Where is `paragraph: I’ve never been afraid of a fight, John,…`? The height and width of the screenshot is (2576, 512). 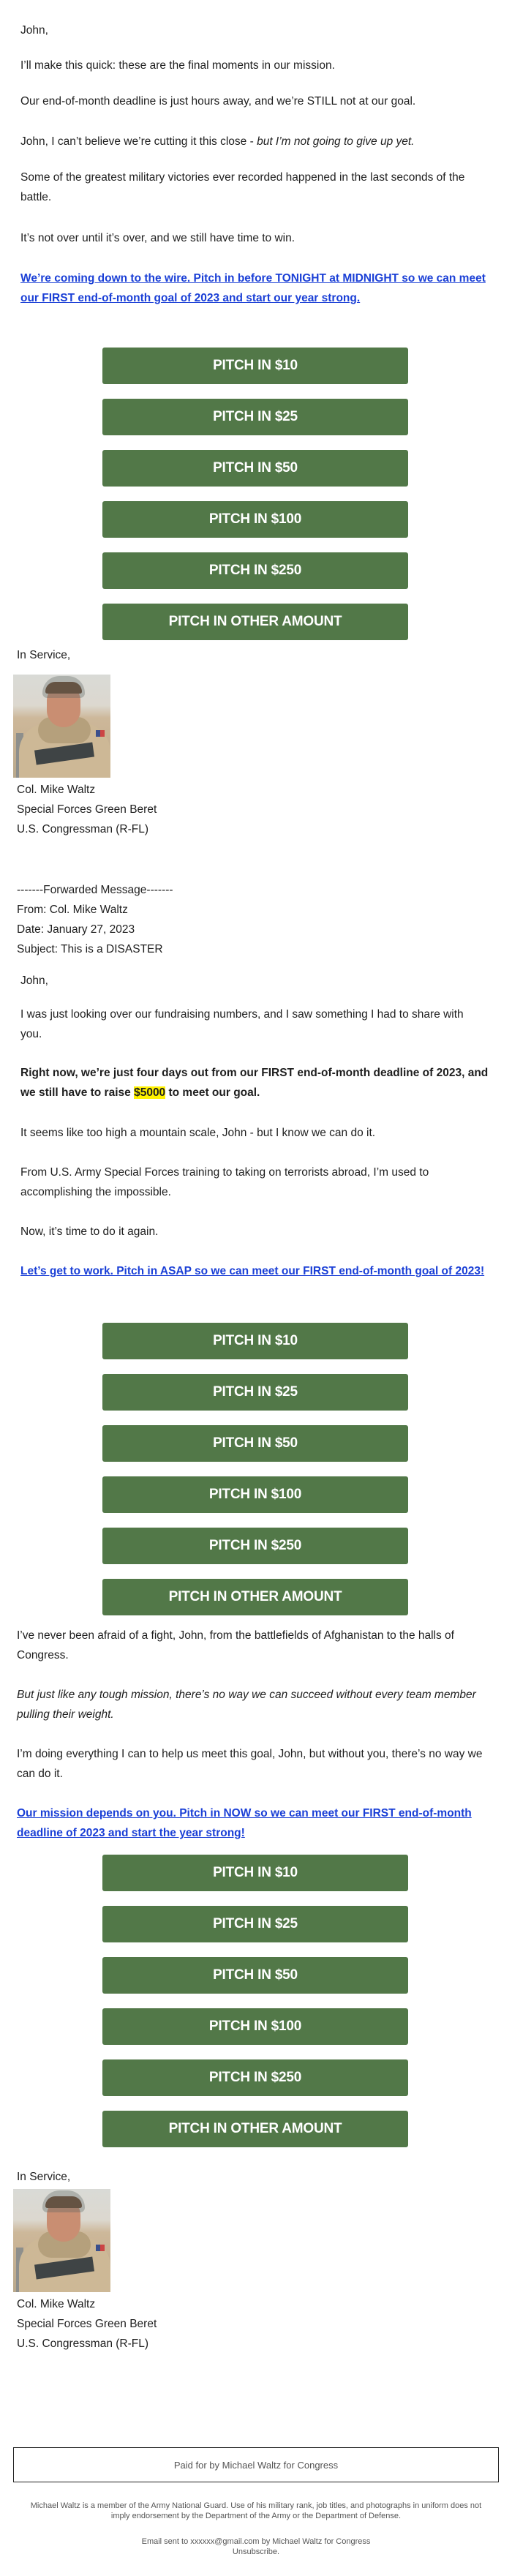 paragraph: I’ve never been afraid of a fight, John,… is located at coordinates (235, 1645).